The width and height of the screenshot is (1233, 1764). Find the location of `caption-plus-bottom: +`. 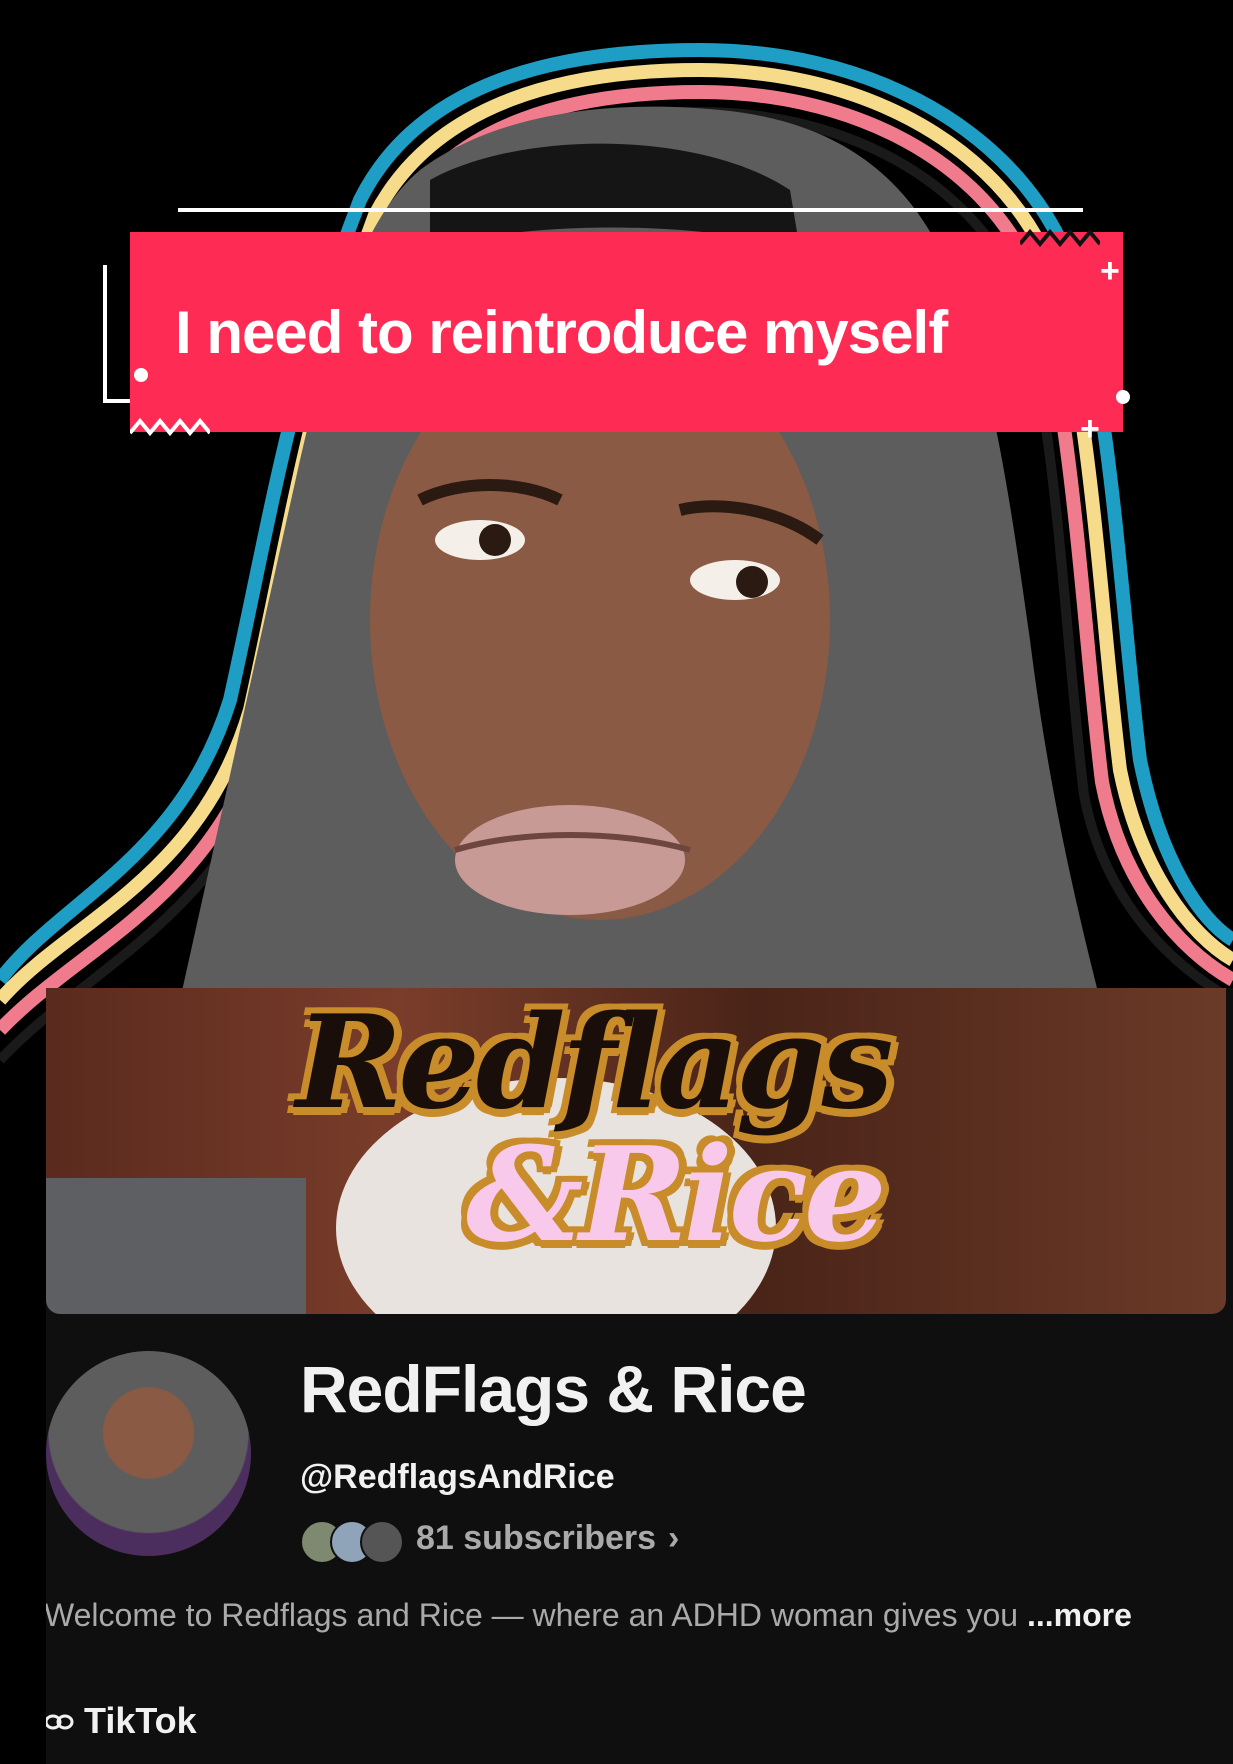

caption-plus-bottom: + is located at coordinates (1090, 429).